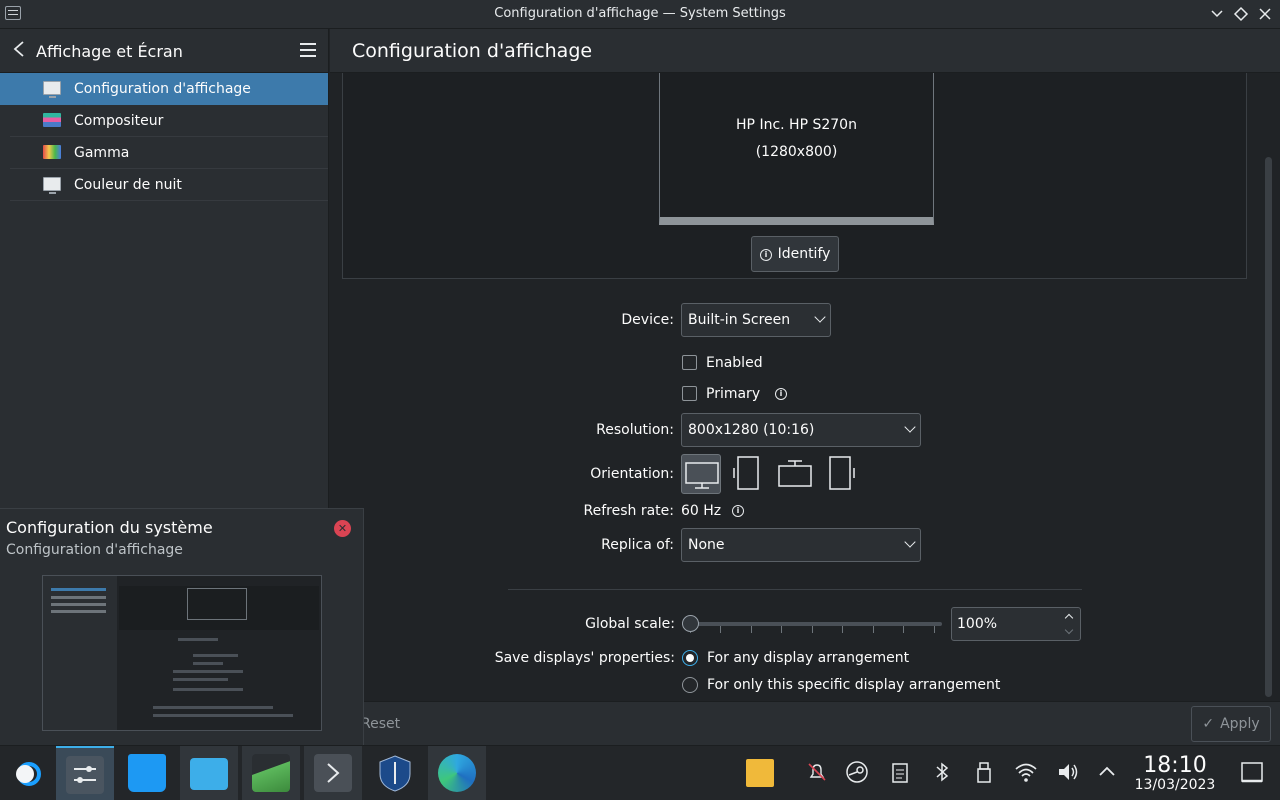  Describe the element at coordinates (977, 624) in the screenshot. I see `global-scale-value: 100%` at that location.